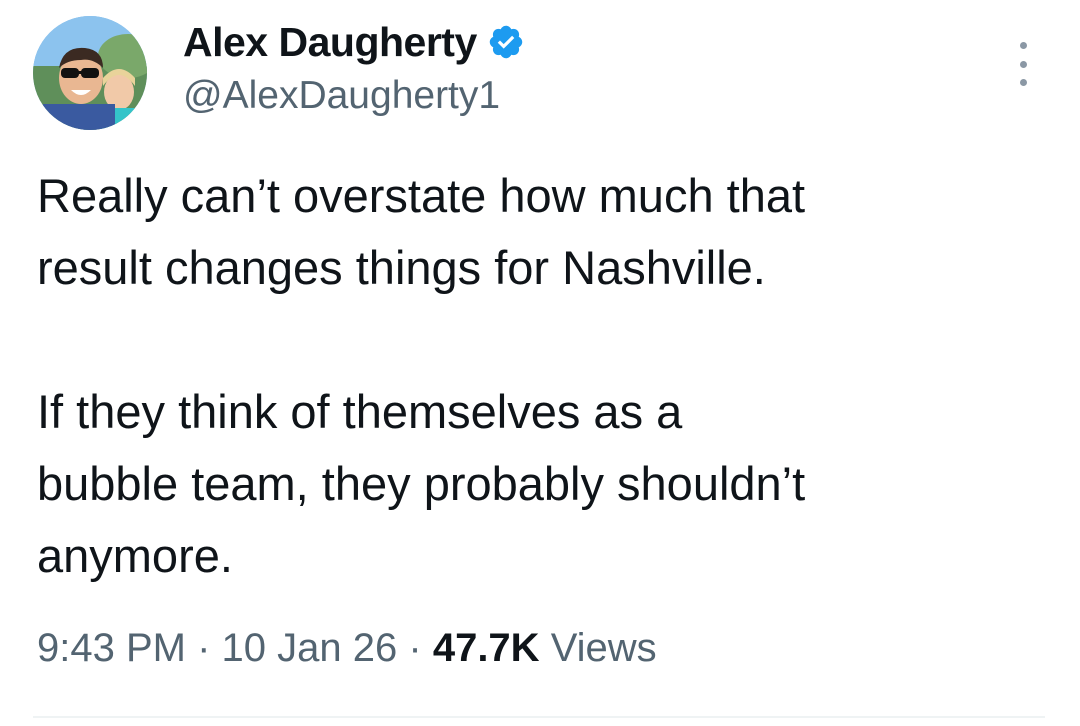 The image size is (1080, 726). What do you see at coordinates (421, 483) in the screenshot?
I see `tweet-text-line: bubble team, they probably shouldn’t` at bounding box center [421, 483].